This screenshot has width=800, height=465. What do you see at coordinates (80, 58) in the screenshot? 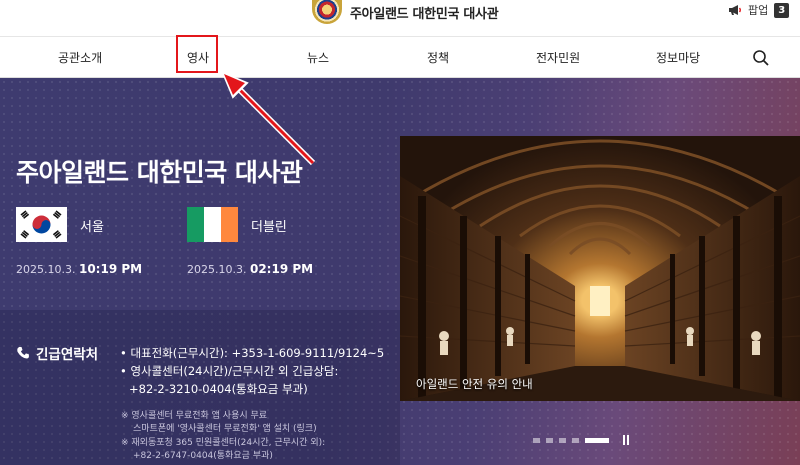
I see `nav-item-about: 공관소개` at bounding box center [80, 58].